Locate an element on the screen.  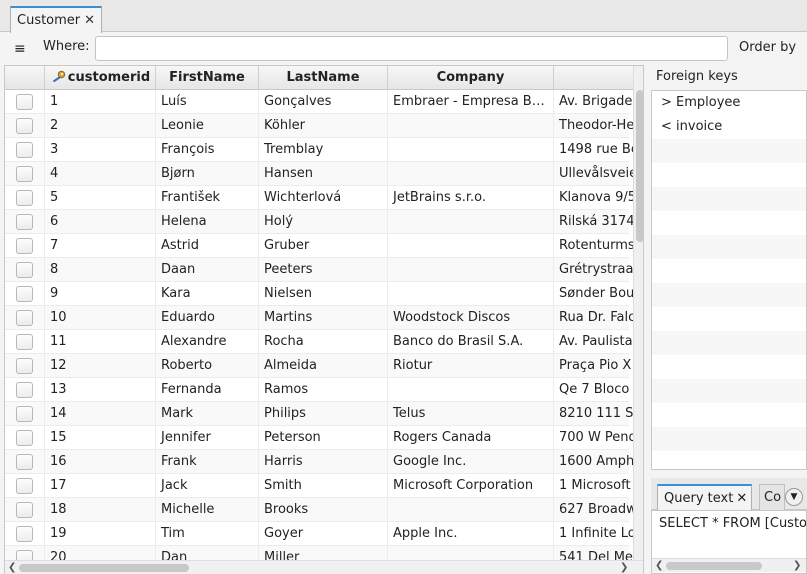
cell-firstname: Eduardo is located at coordinates (207, 318).